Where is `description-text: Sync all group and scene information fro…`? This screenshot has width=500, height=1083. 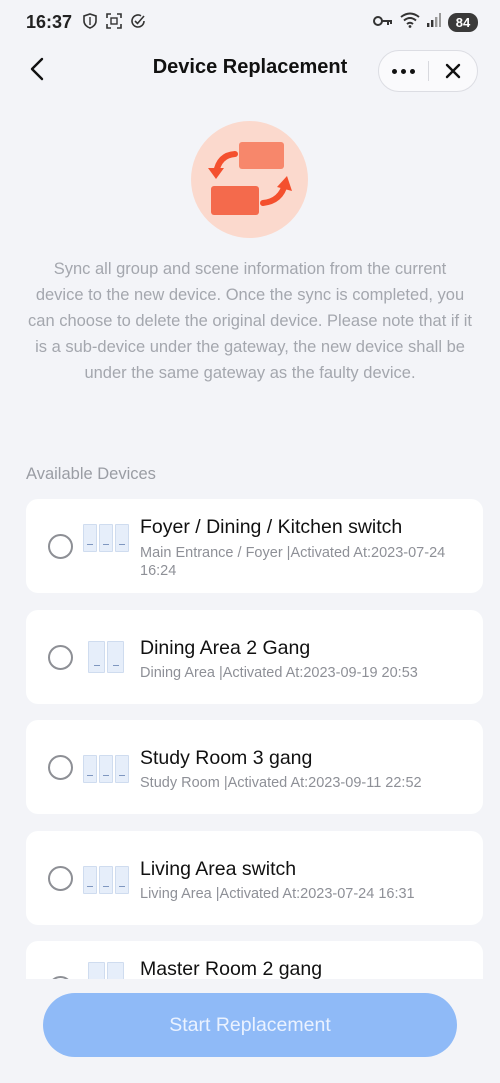 description-text: Sync all group and scene information fro… is located at coordinates (250, 321).